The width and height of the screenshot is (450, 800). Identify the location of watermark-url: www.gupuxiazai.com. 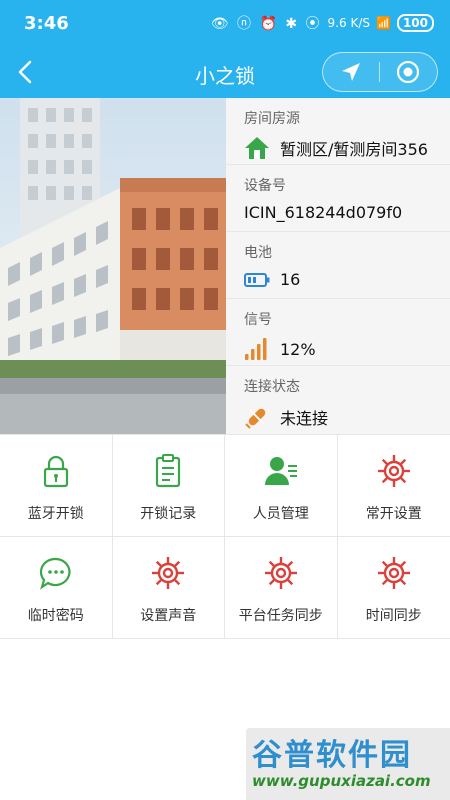
(341, 781).